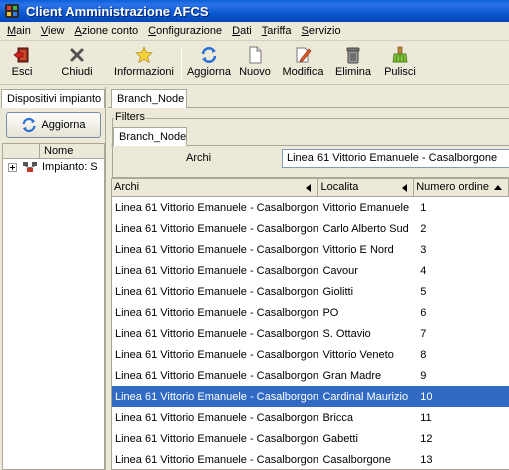 This screenshot has width=509, height=470. What do you see at coordinates (338, 417) in the screenshot?
I see `cell-localita: Bricca` at bounding box center [338, 417].